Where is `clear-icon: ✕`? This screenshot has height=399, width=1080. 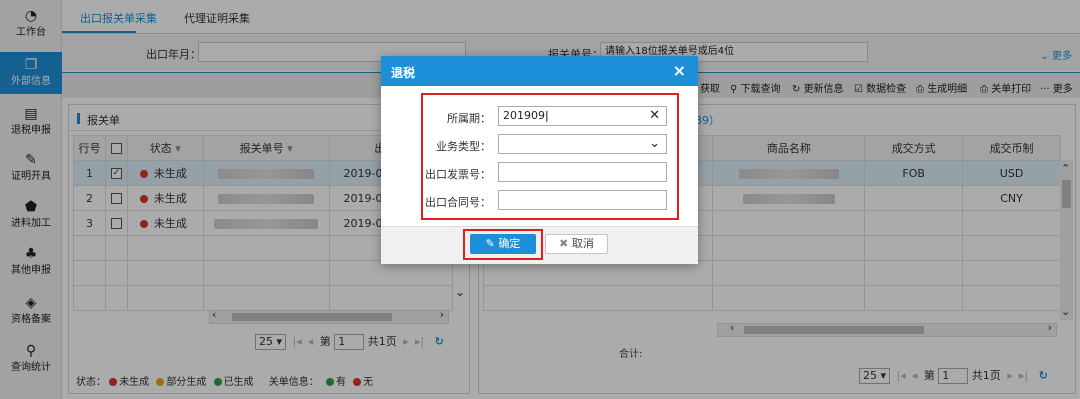 clear-icon: ✕ is located at coordinates (654, 116).